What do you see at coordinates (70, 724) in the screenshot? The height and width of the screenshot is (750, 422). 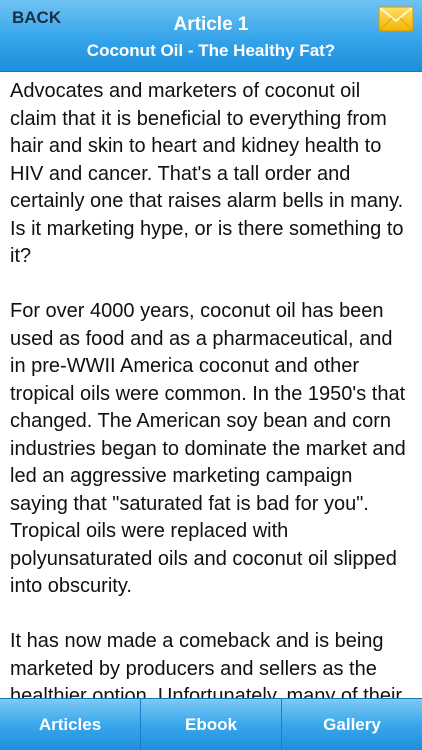 I see `tab-articles: Articles` at bounding box center [70, 724].